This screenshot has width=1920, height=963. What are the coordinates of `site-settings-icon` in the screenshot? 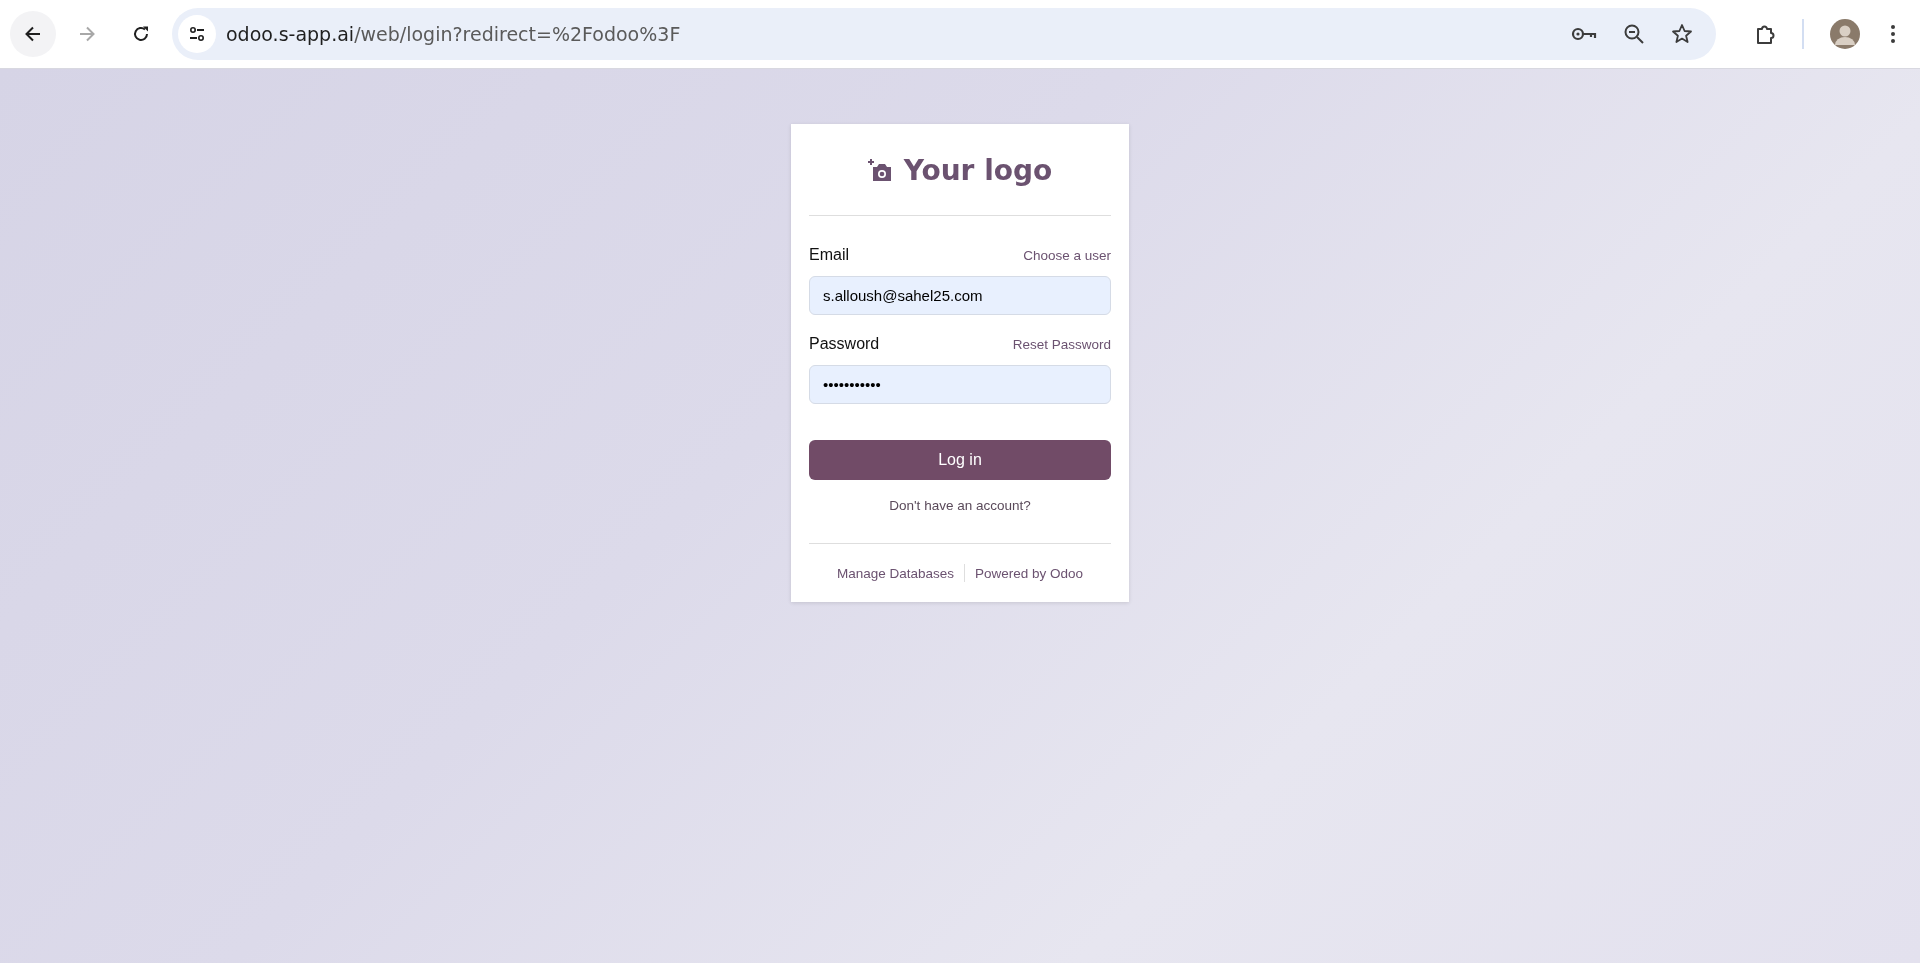 It's located at (197, 34).